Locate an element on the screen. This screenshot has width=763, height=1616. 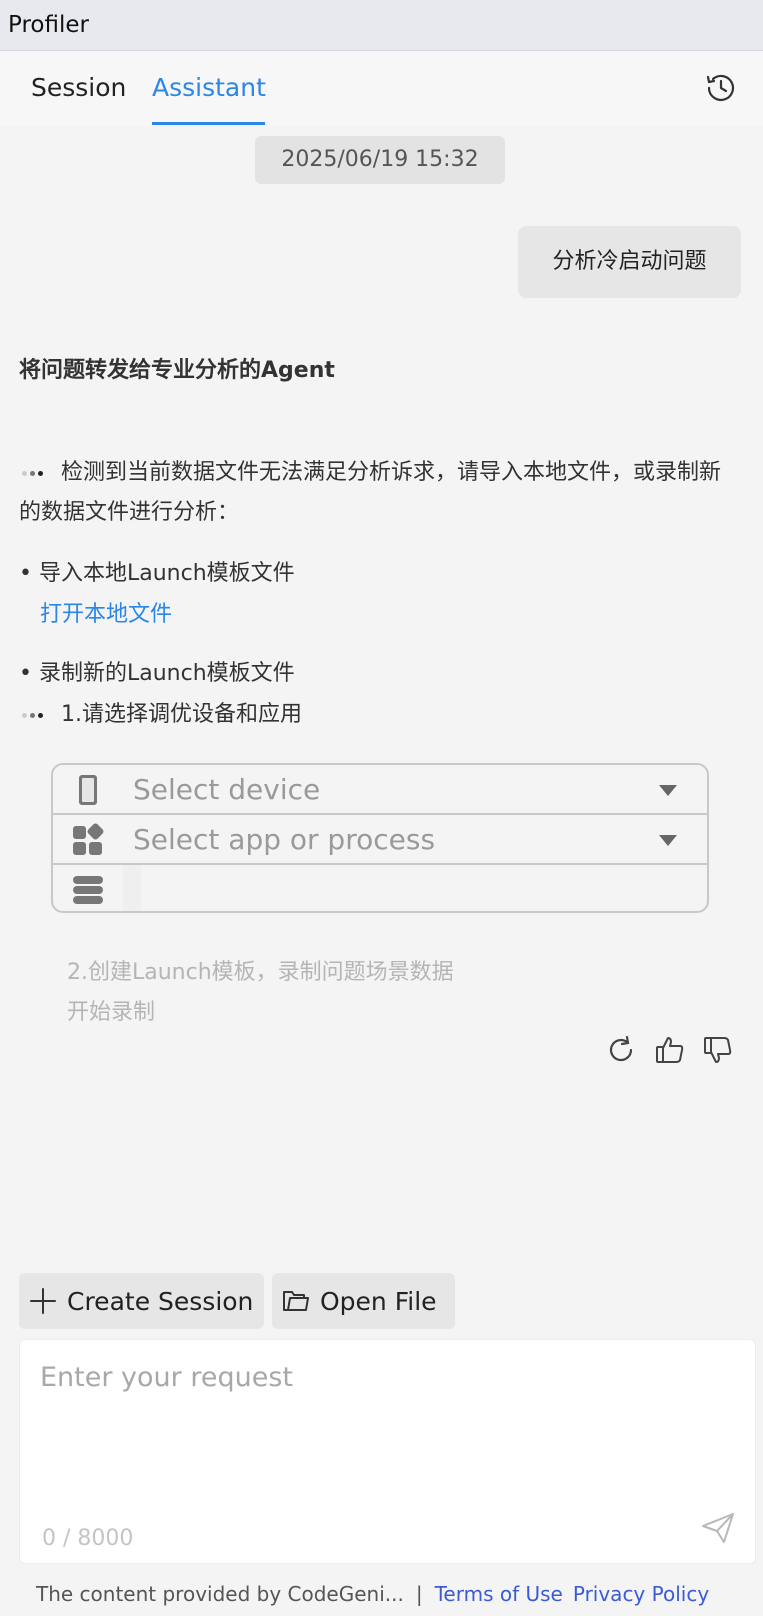
character-counter: 0 / 8000 is located at coordinates (88, 1538).